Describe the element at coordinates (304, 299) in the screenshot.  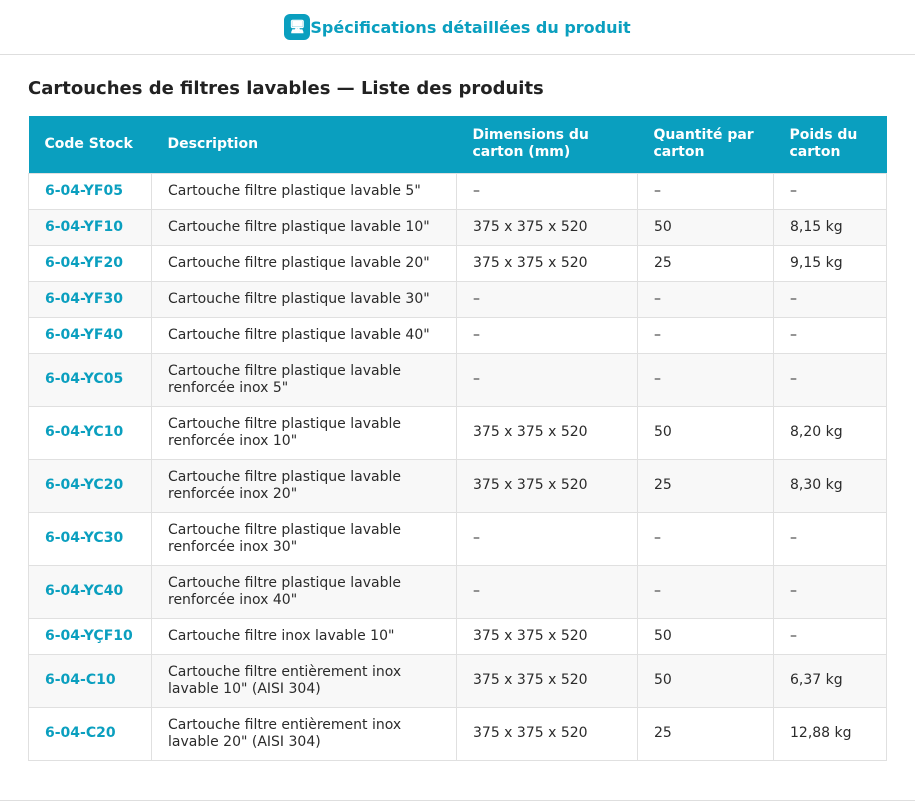
I see `description-cell: Cartouche filtre plastique lavable 30"` at that location.